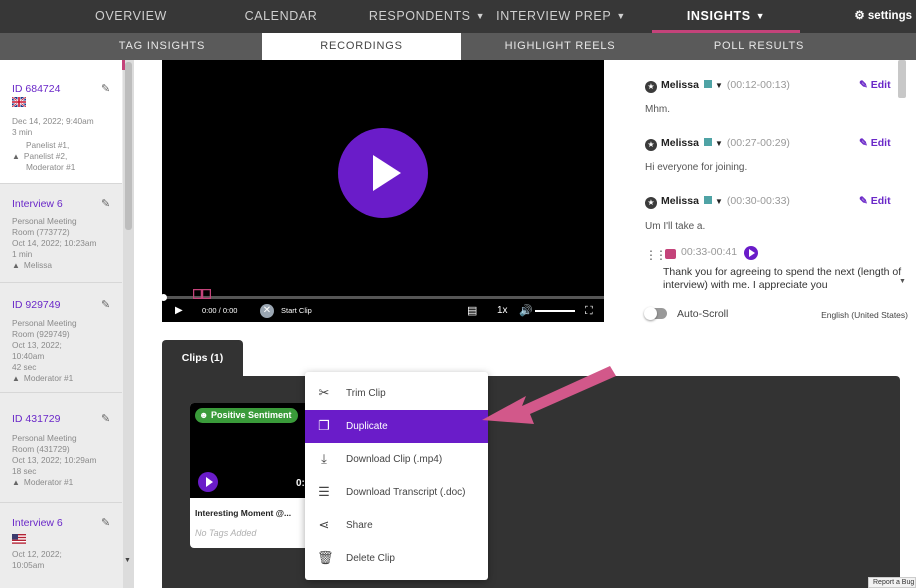 The image size is (916, 588). I want to click on interview-date: Oct 13, 2022; 10:29am, so click(54, 460).